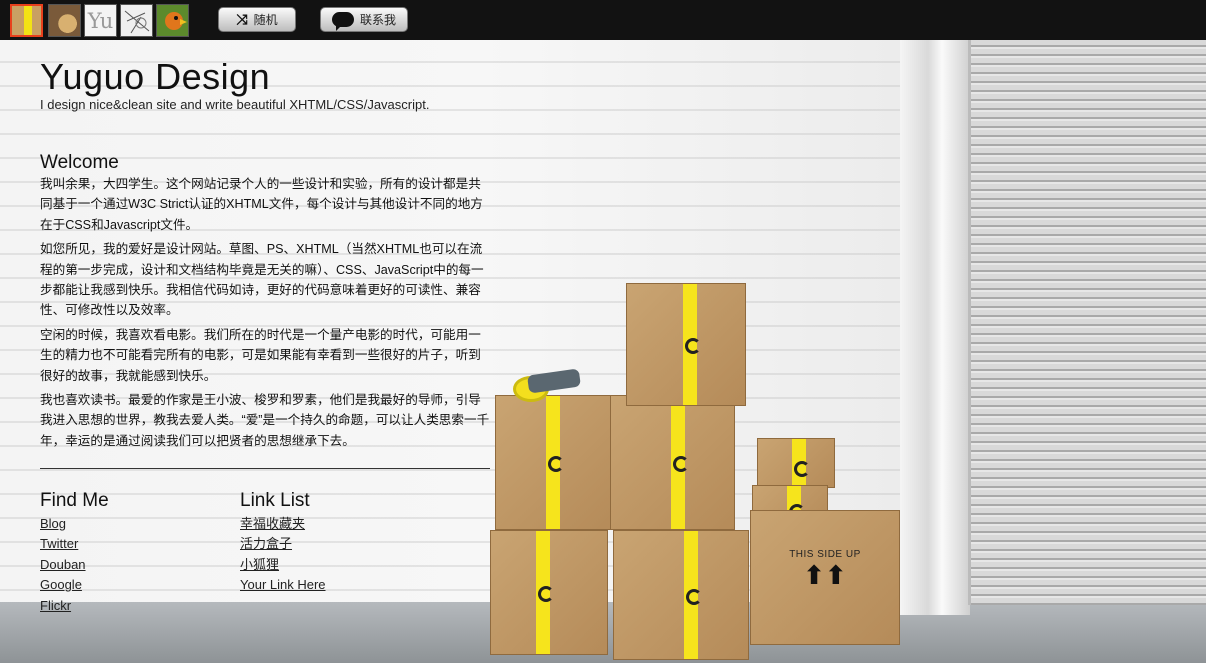 This screenshot has height=663, width=1206. I want to click on random-button: ⤨ 随机, so click(257, 19).